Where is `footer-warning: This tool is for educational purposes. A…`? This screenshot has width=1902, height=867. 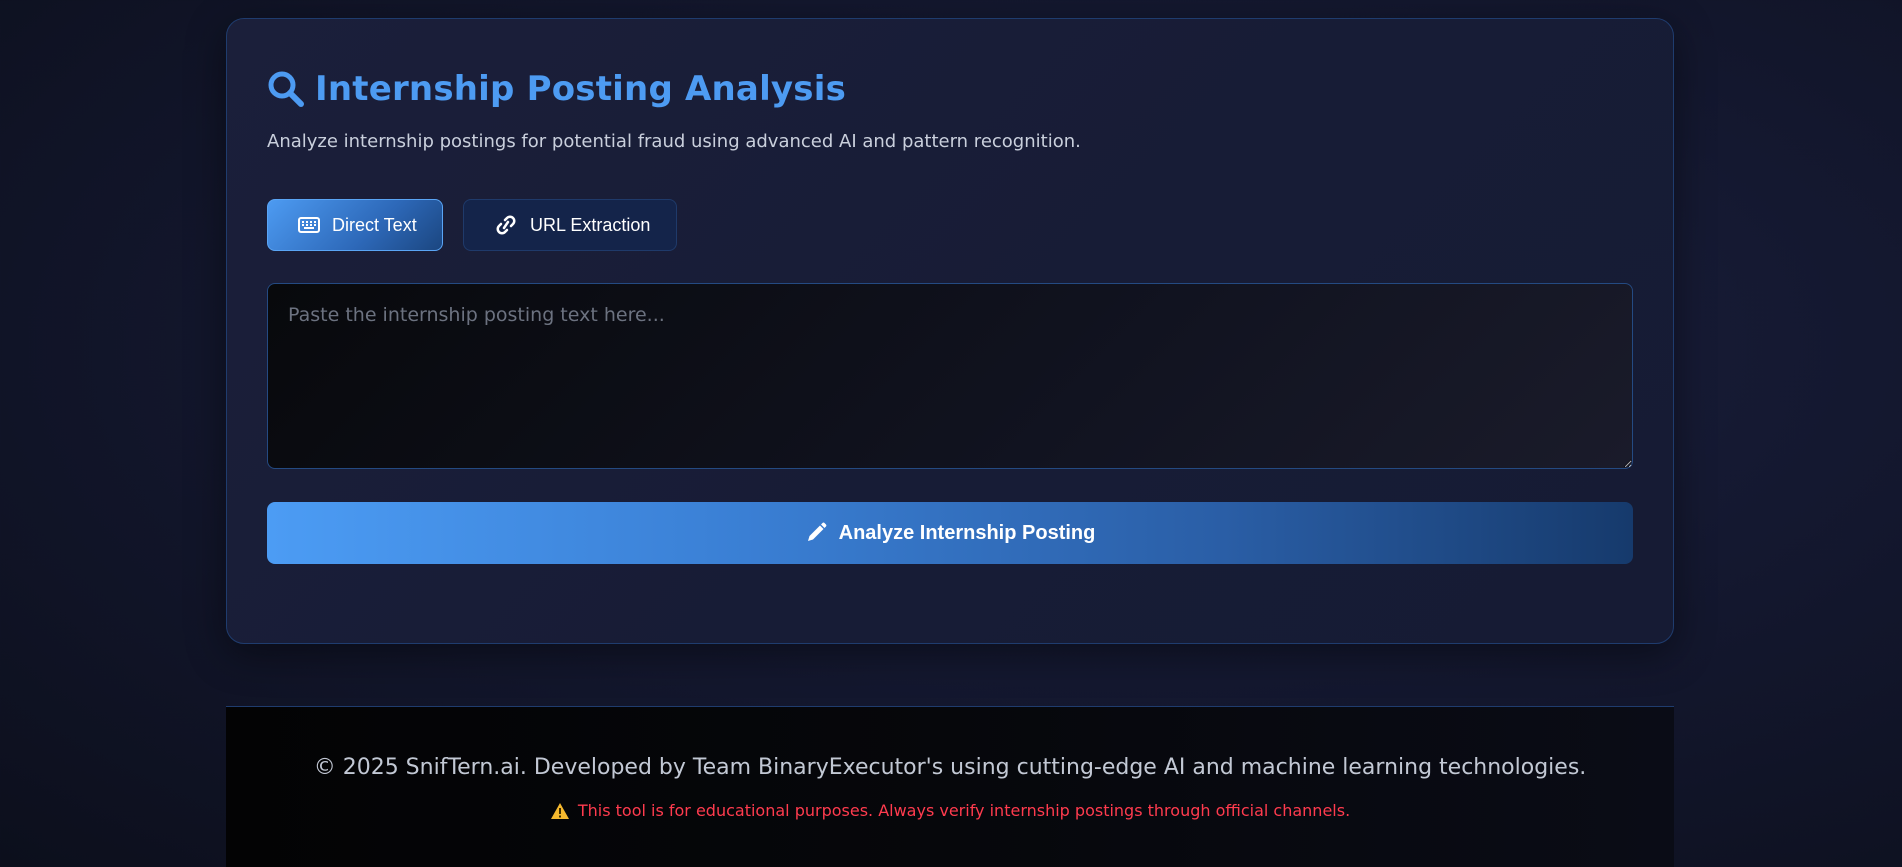 footer-warning: This tool is for educational purposes. A… is located at coordinates (950, 810).